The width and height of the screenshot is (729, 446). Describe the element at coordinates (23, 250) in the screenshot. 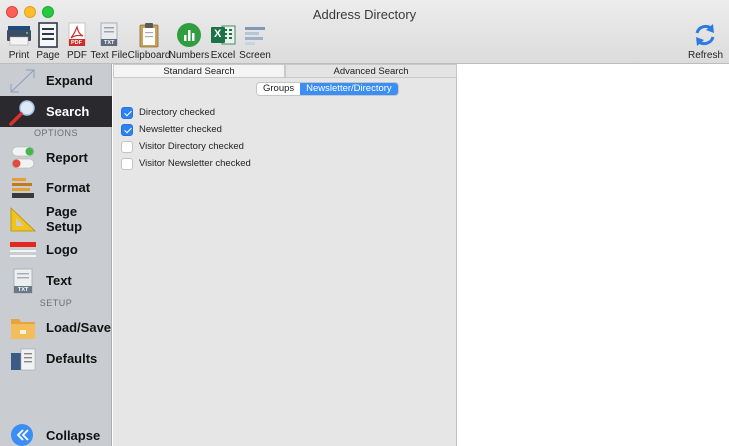

I see `logo-icon` at that location.